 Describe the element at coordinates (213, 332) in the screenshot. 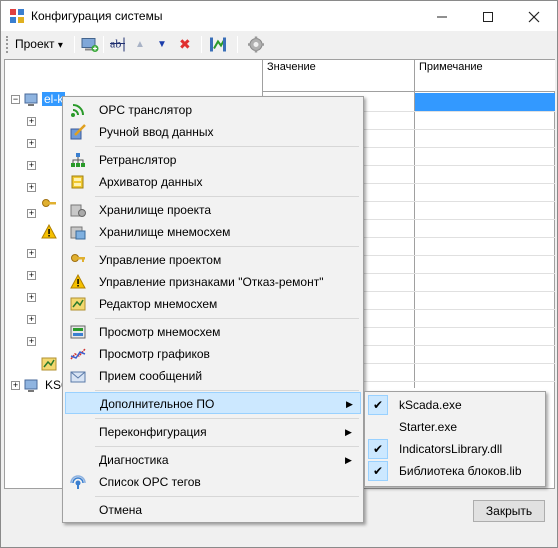

I see `menu-item-mnemo-view: Просмотр мнемосхем` at that location.